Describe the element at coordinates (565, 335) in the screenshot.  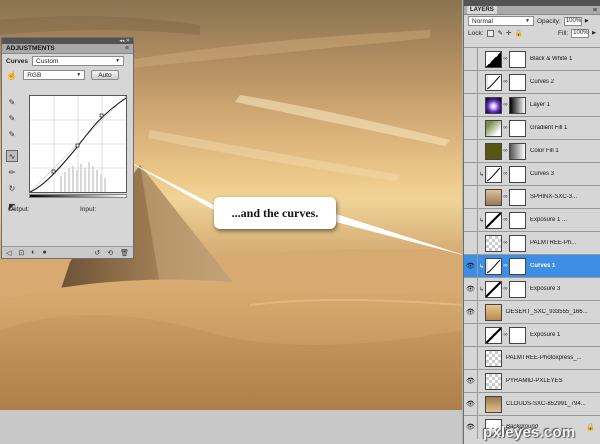
I see `layer-name: Exposure 1` at that location.